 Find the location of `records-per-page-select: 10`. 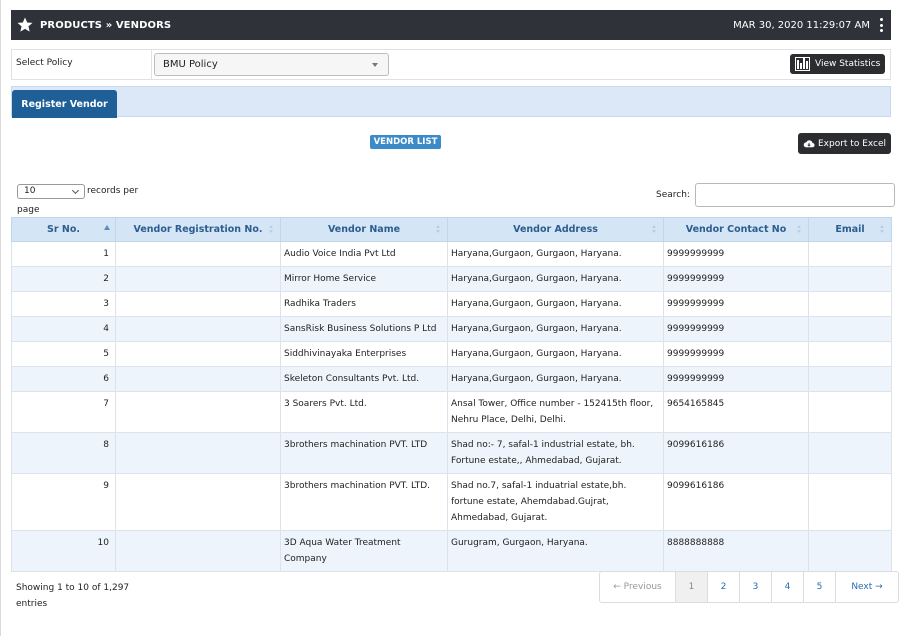

records-per-page-select: 10 is located at coordinates (51, 191).